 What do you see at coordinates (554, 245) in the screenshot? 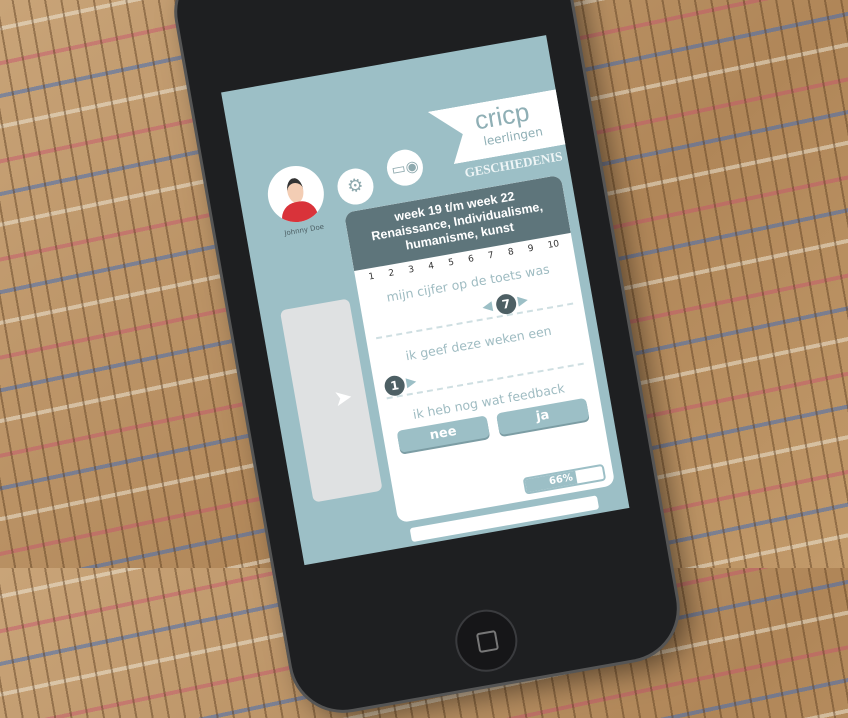
I see `scale-number: 10` at bounding box center [554, 245].